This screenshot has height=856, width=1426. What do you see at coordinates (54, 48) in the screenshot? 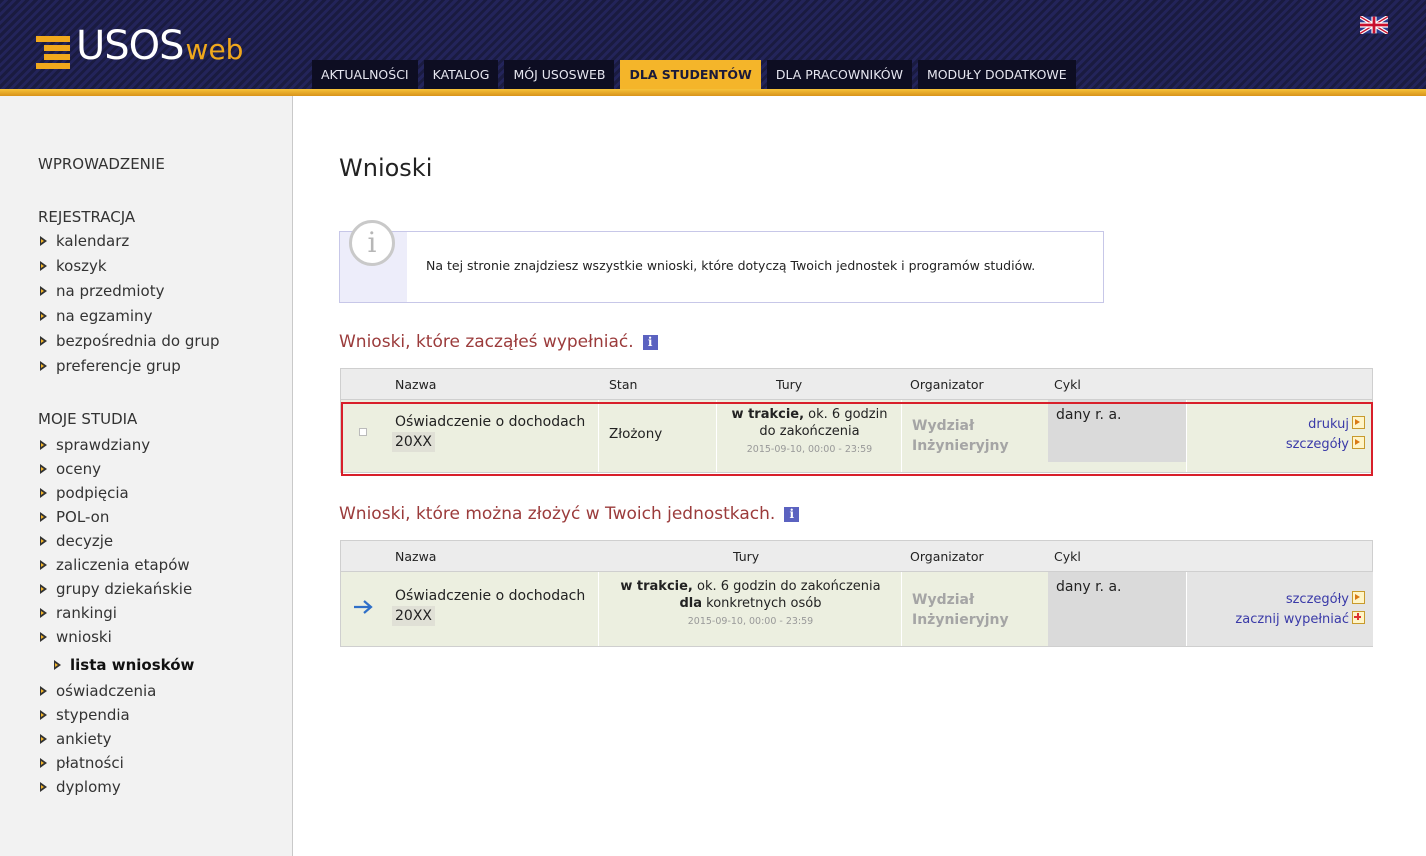
I see `logo-mark-icon` at bounding box center [54, 48].